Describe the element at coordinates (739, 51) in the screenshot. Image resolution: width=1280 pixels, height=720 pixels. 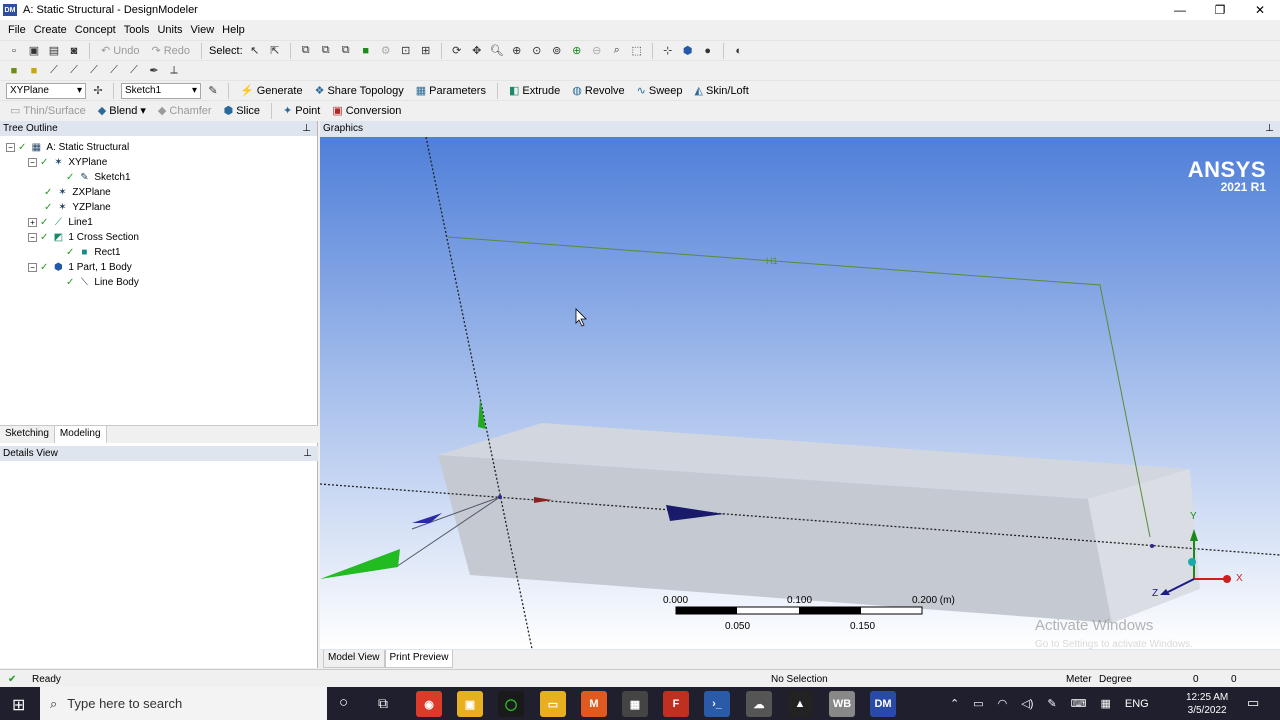
I see `display-toggle-icon: ◐` at that location.